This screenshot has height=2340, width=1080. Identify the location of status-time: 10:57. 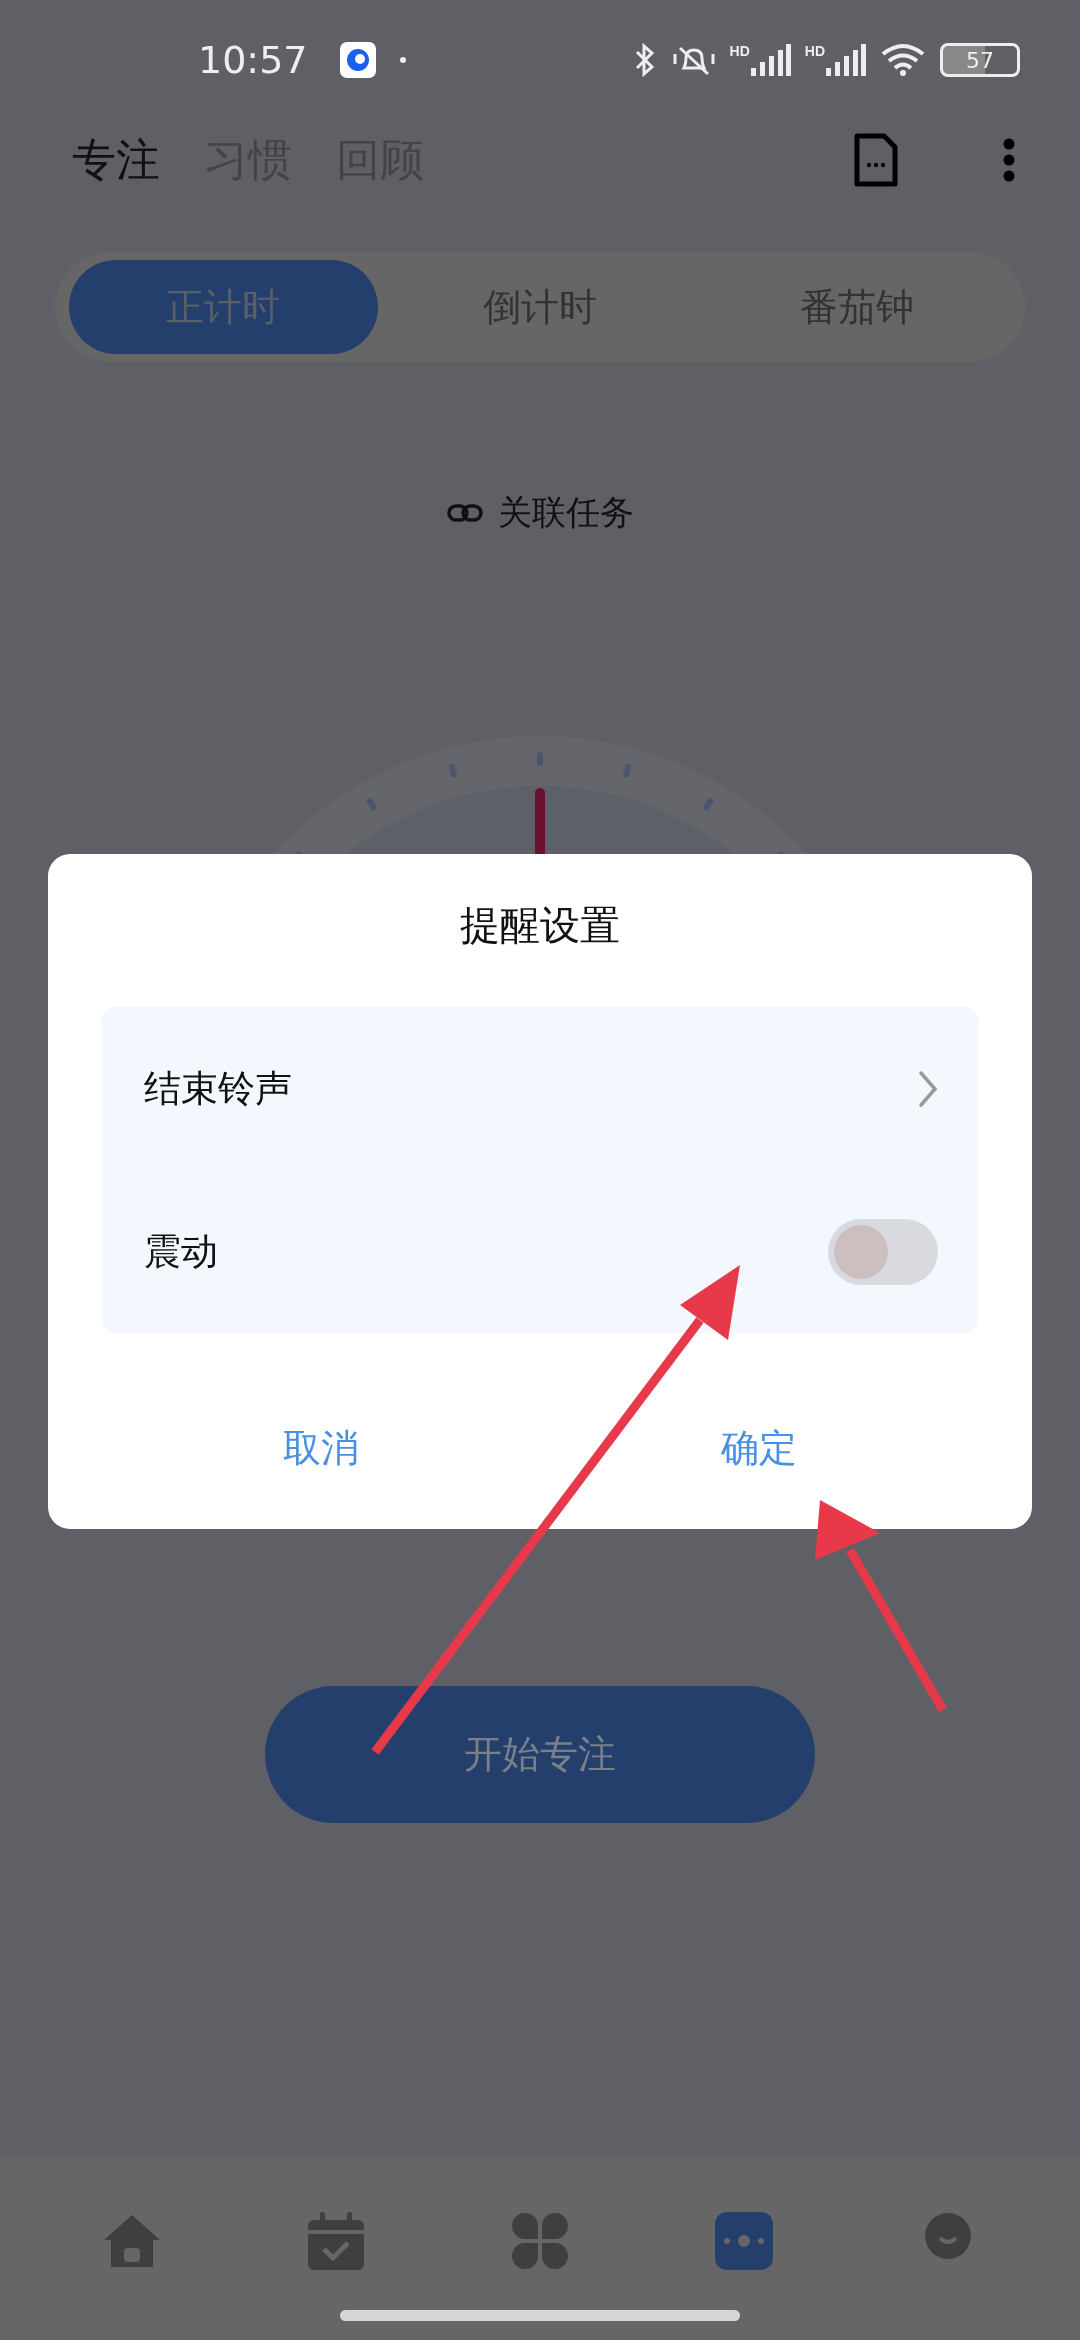
(253, 60).